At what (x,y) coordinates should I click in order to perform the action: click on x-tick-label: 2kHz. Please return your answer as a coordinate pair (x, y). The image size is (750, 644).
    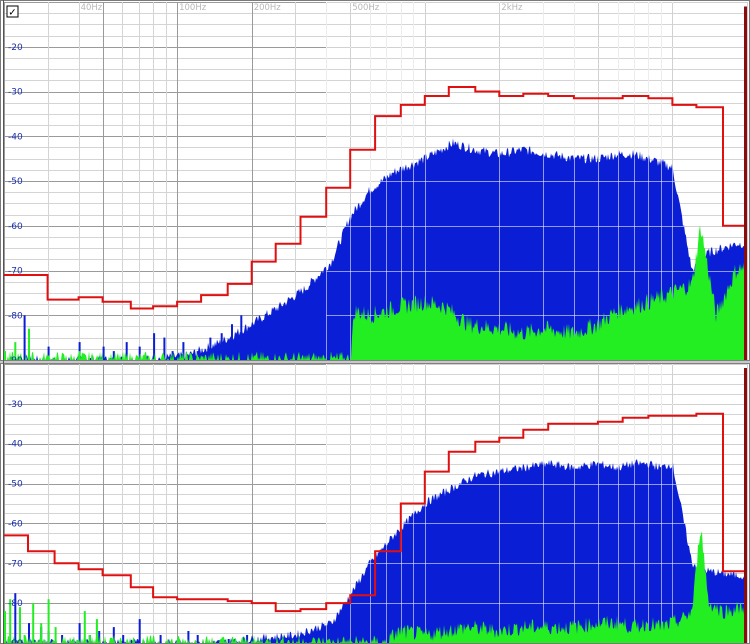
    Looking at the image, I should click on (512, 8).